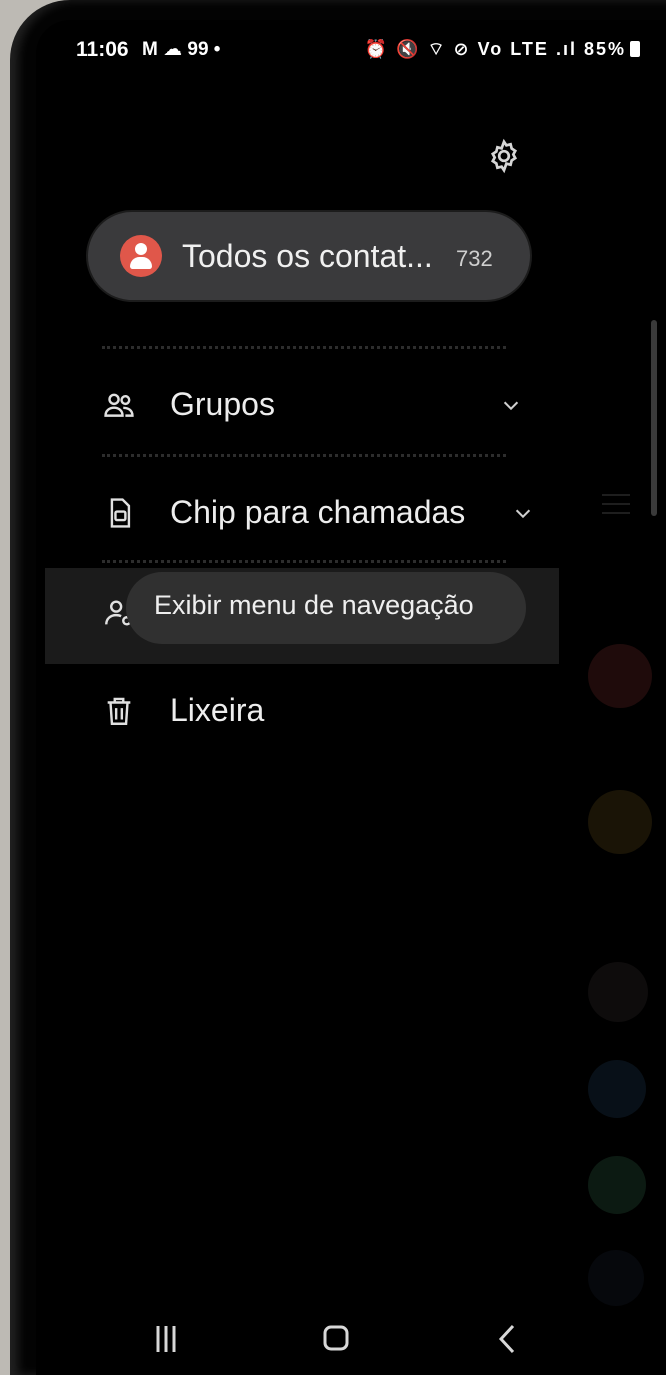 The image size is (666, 1375). I want to click on contact-count: 732, so click(474, 258).